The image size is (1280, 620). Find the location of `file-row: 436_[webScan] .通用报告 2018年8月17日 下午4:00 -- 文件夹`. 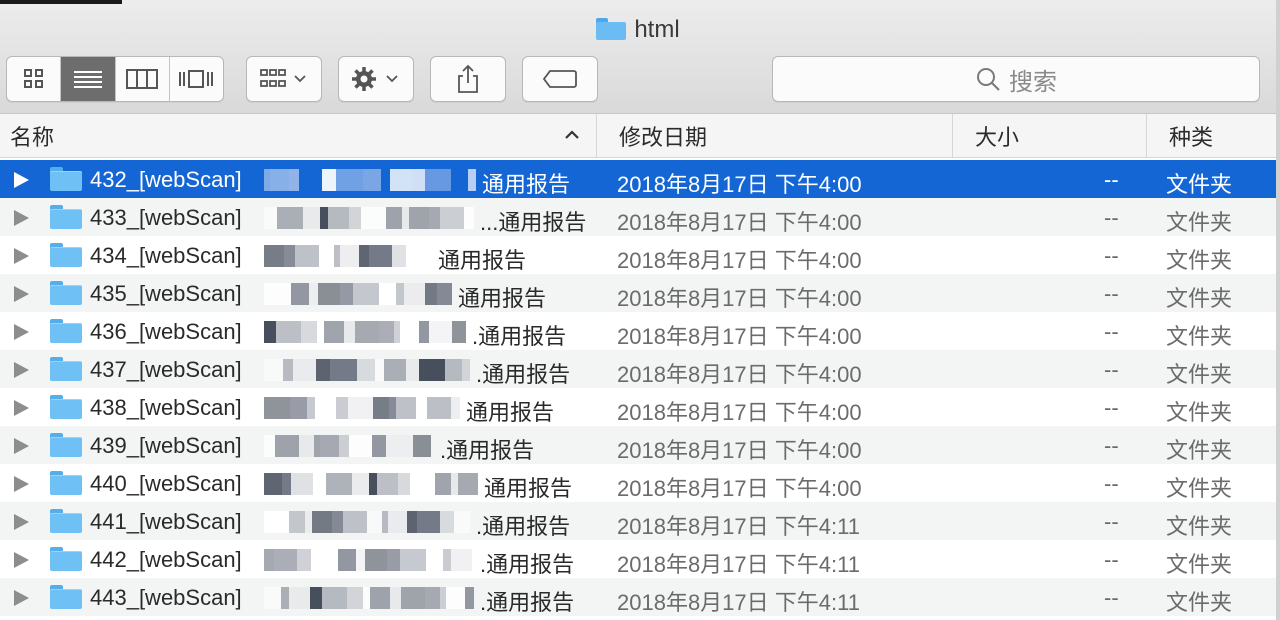

file-row: 436_[webScan] .通用报告 2018年8月17日 下午4:00 -- 文件夹 is located at coordinates (638, 331).